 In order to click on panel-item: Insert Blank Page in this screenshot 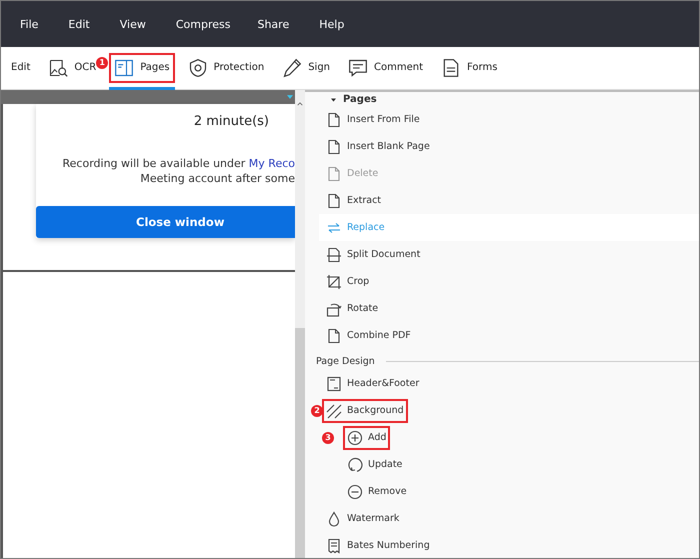, I will do `click(378, 146)`.